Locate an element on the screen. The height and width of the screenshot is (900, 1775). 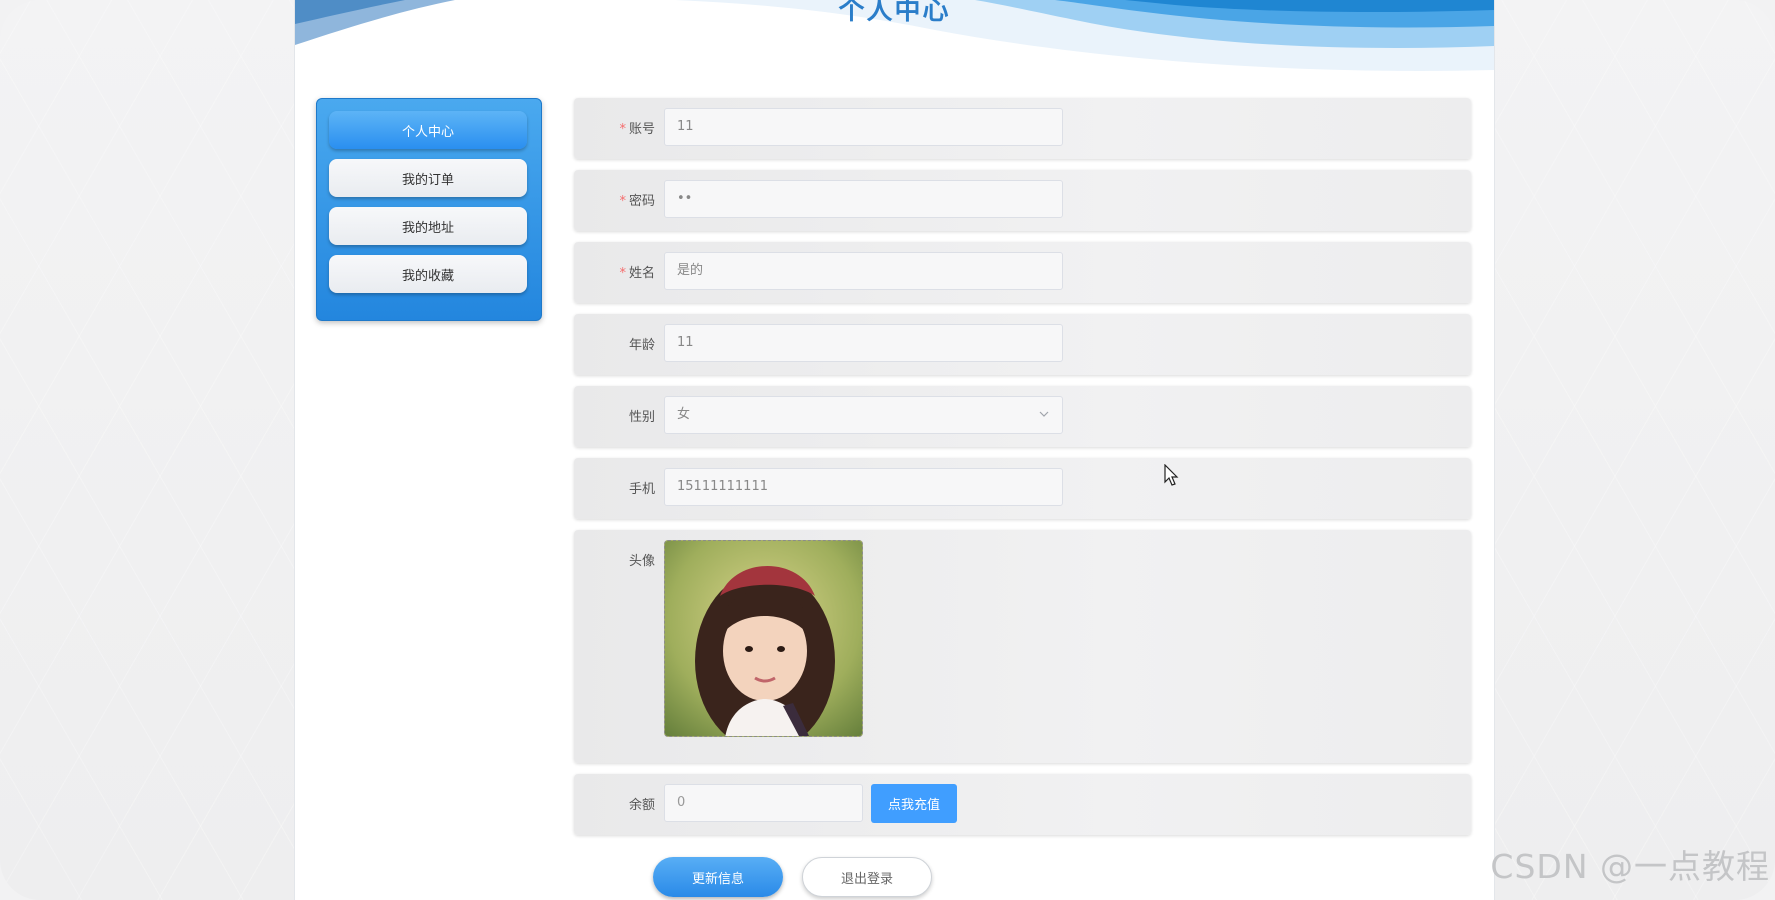
sidebar: 个人中心 我的订单 我的地址 我的收藏 is located at coordinates (429, 209).